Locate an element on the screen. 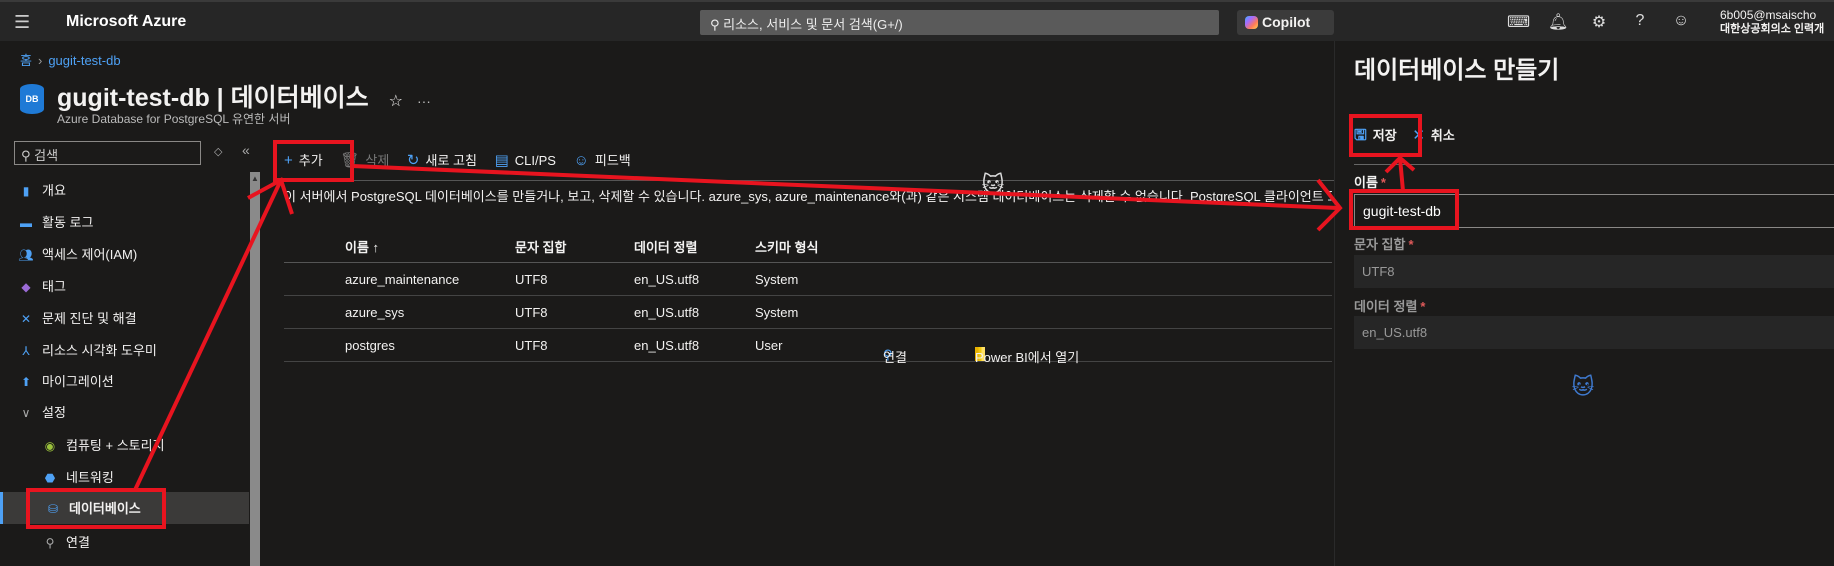 This screenshot has width=1834, height=566. feedback-button: ☺ 피드백 is located at coordinates (602, 159).